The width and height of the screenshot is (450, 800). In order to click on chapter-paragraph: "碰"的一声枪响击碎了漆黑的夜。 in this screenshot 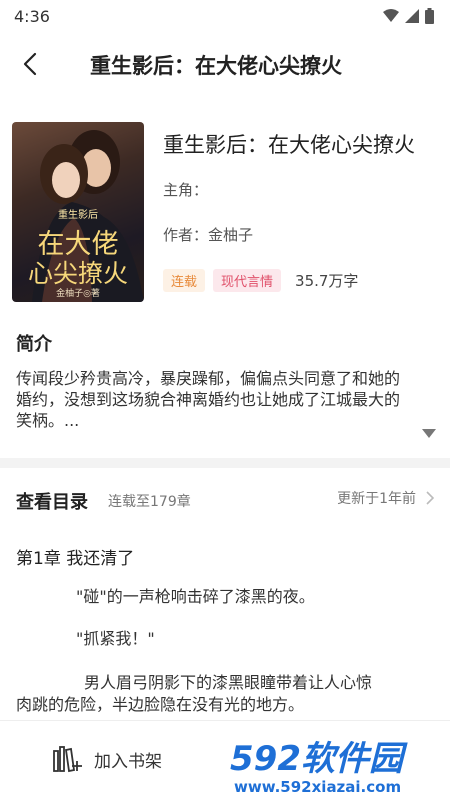, I will do `click(195, 596)`.